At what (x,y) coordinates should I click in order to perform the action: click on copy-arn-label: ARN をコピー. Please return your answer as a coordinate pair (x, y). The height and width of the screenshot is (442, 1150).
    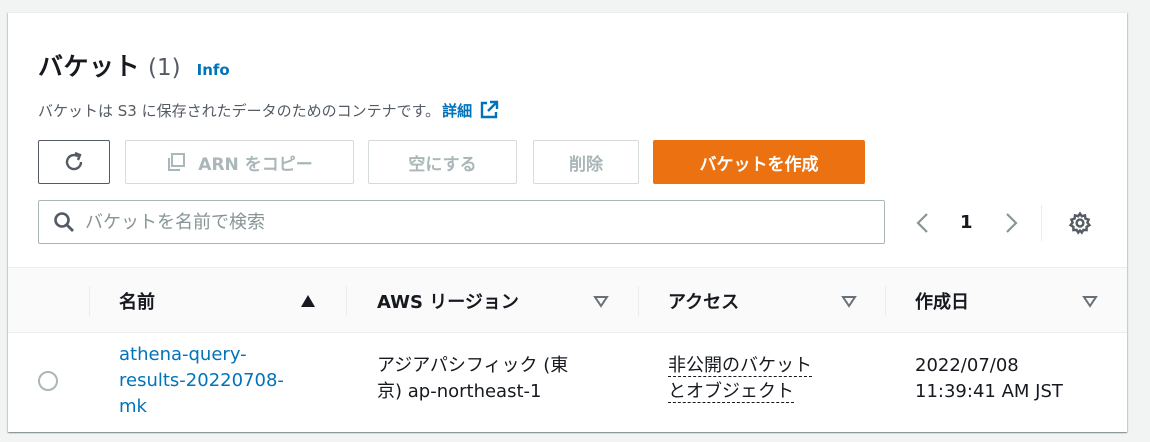
    Looking at the image, I should click on (255, 164).